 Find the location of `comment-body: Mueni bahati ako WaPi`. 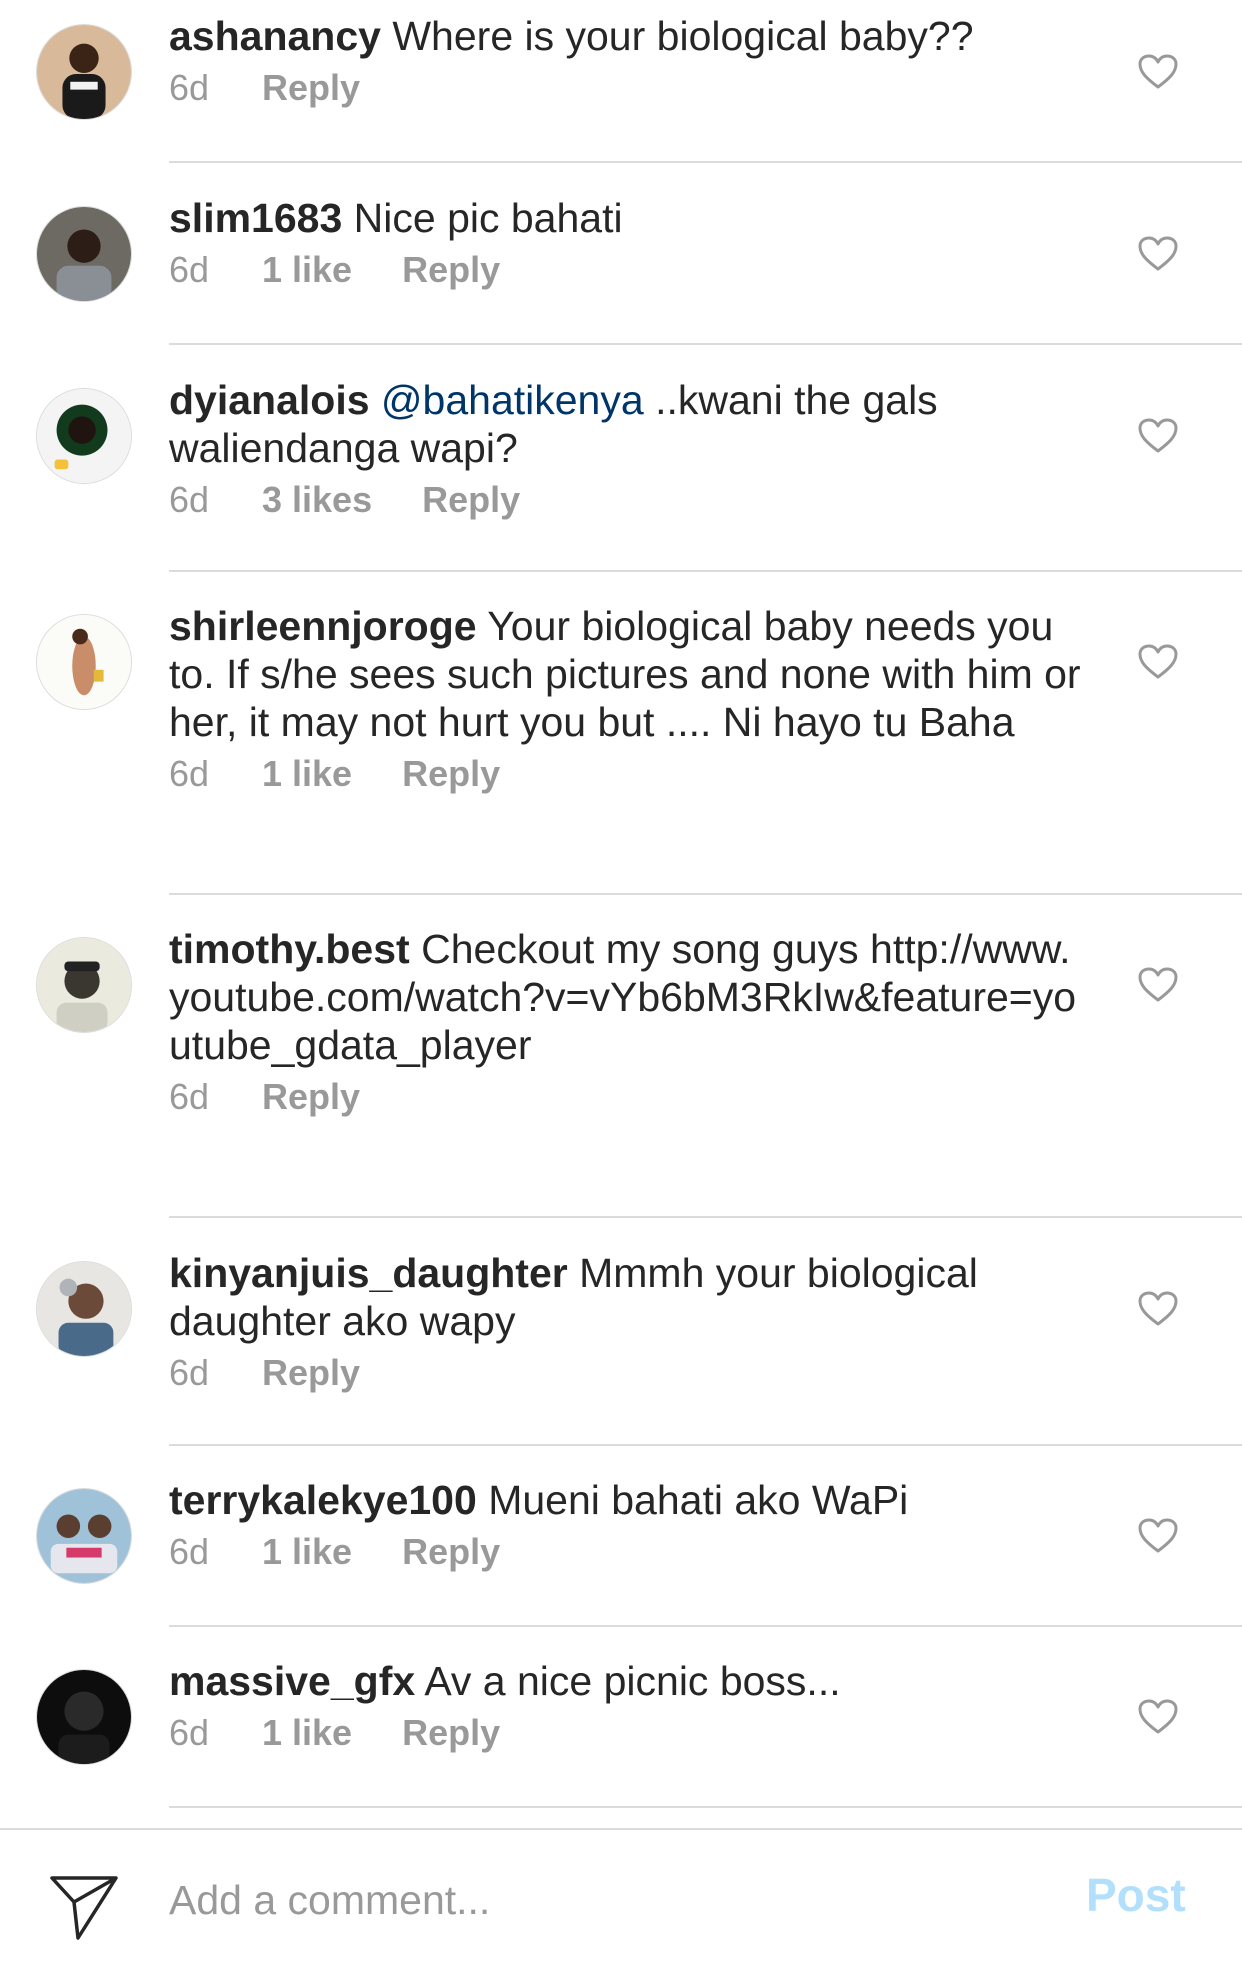

comment-body: Mueni bahati ako WaPi is located at coordinates (698, 1500).